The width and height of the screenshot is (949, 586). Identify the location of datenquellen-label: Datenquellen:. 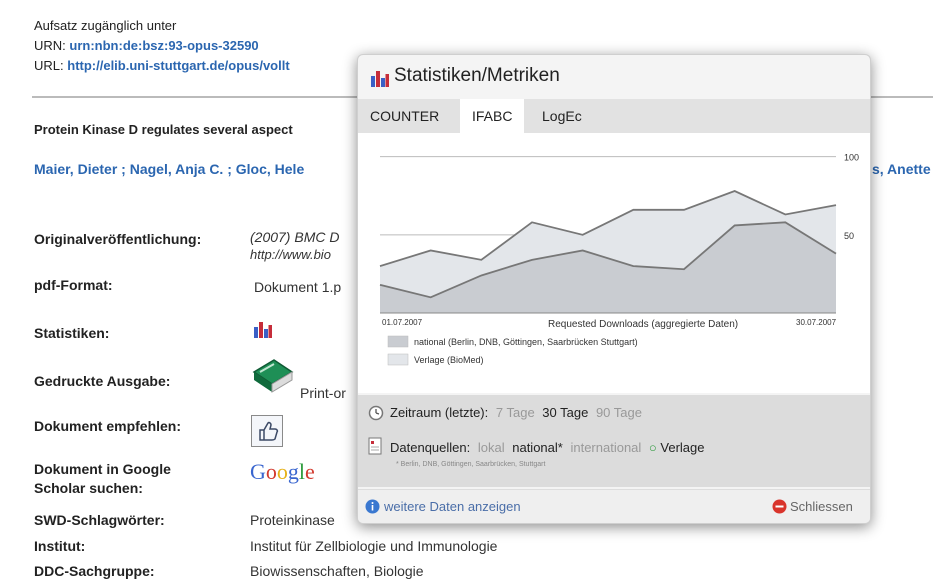
(430, 447).